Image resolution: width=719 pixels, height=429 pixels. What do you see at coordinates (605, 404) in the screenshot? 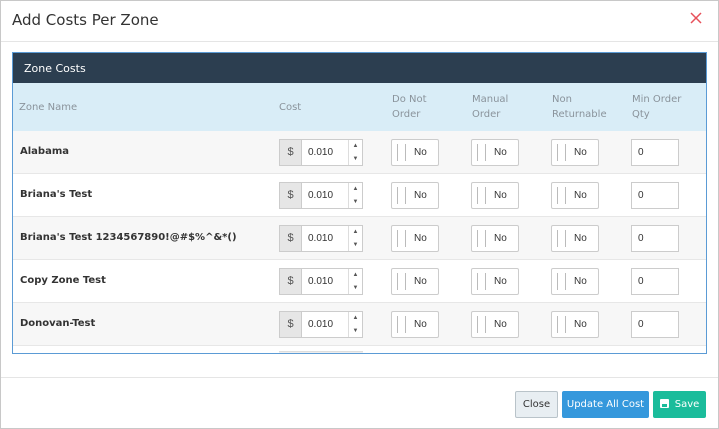
I see `update-all-cost-button: Update All Cost` at bounding box center [605, 404].